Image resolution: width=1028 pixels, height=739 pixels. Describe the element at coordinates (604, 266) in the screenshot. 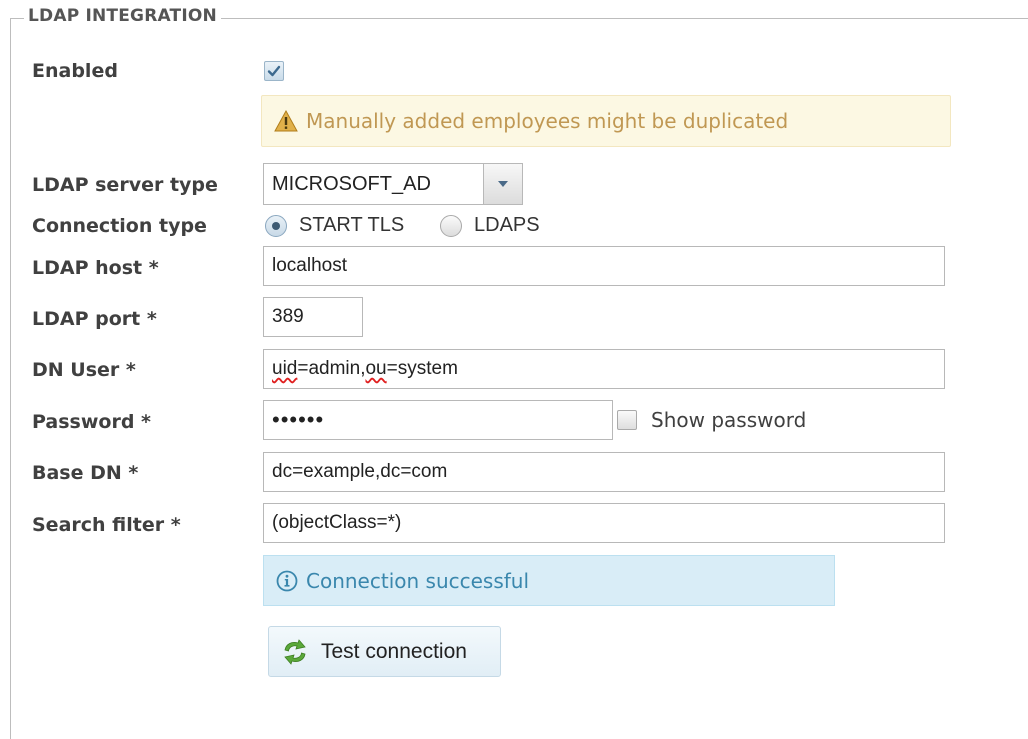

I see `host-input: localhost` at that location.